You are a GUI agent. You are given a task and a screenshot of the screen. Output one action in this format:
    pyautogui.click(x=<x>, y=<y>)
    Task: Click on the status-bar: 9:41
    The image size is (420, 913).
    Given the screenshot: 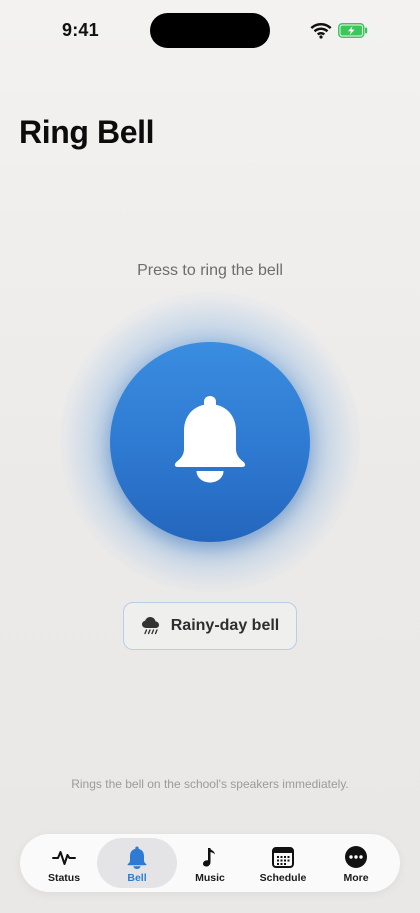 What is the action you would take?
    pyautogui.click(x=210, y=30)
    